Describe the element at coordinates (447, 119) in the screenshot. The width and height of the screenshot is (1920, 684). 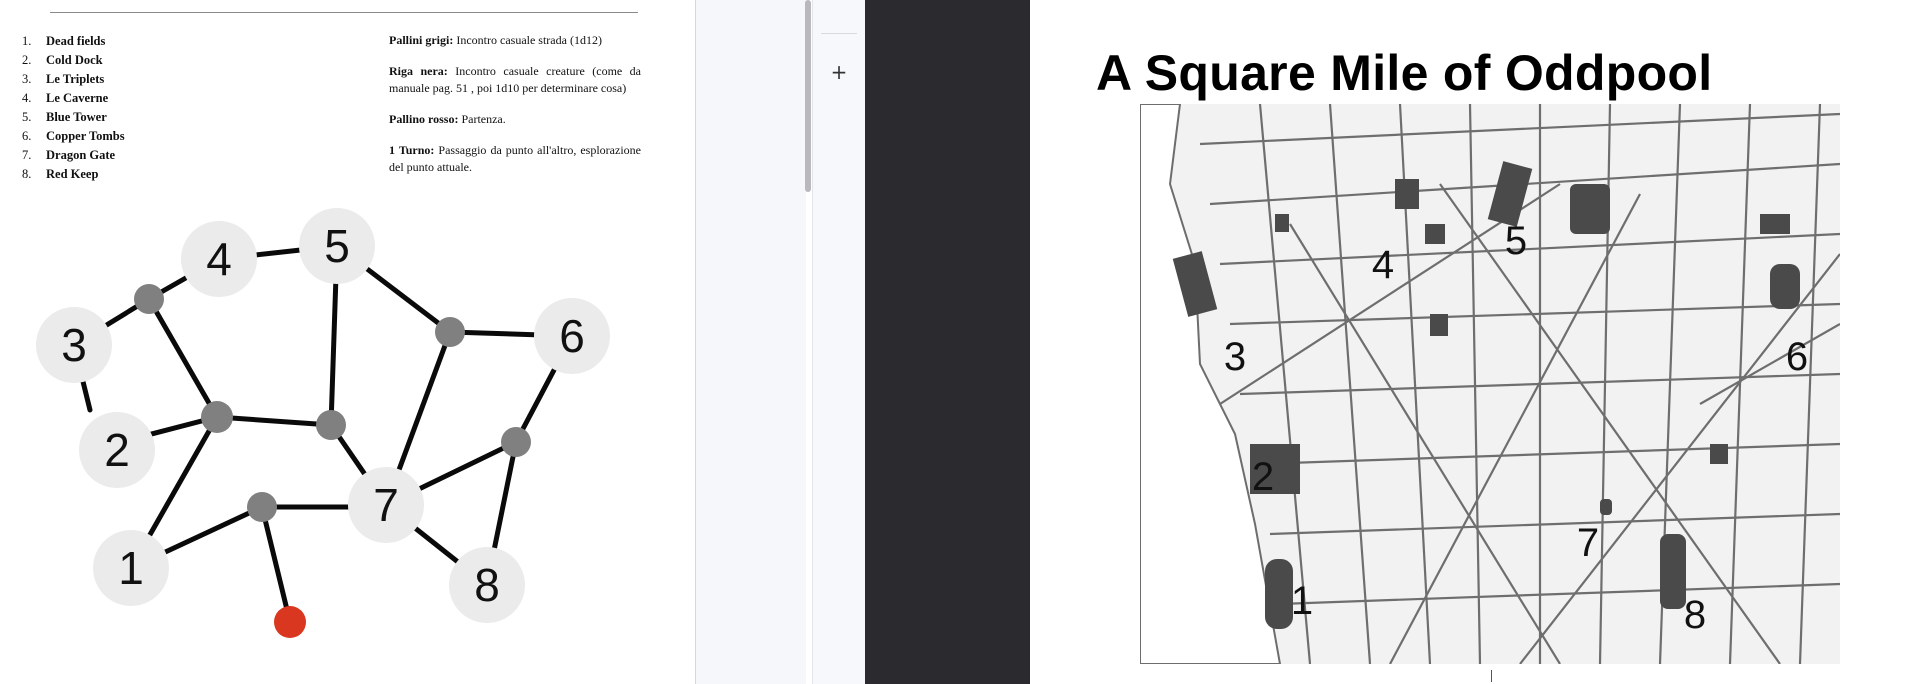
I see `note-red-dot: Pallino rosso: Partenza.` at that location.